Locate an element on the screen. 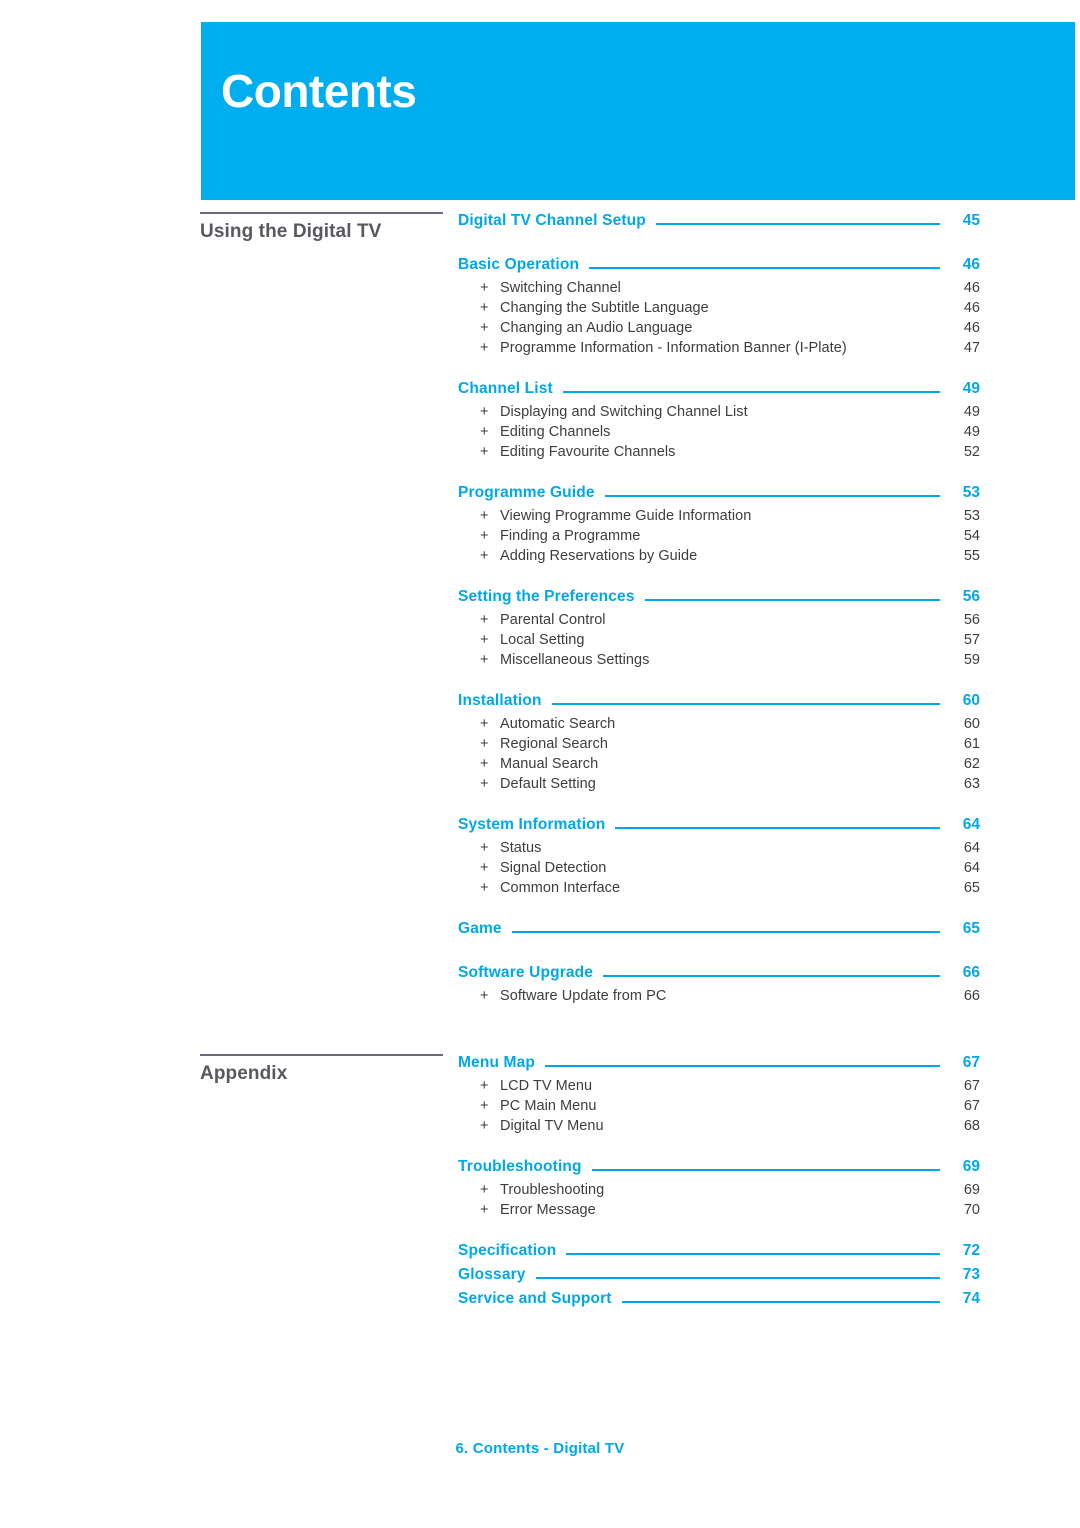 This screenshot has width=1080, height=1528. toc-section-entry: Installation 60 is located at coordinates (719, 704).